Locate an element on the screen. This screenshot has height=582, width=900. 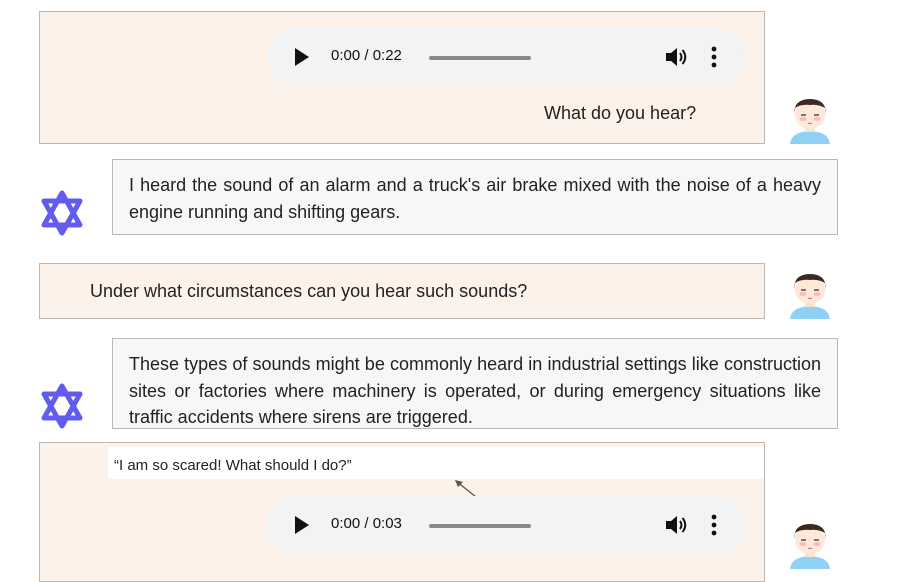
audio-time: 0:00 / 0:22 is located at coordinates (366, 55).